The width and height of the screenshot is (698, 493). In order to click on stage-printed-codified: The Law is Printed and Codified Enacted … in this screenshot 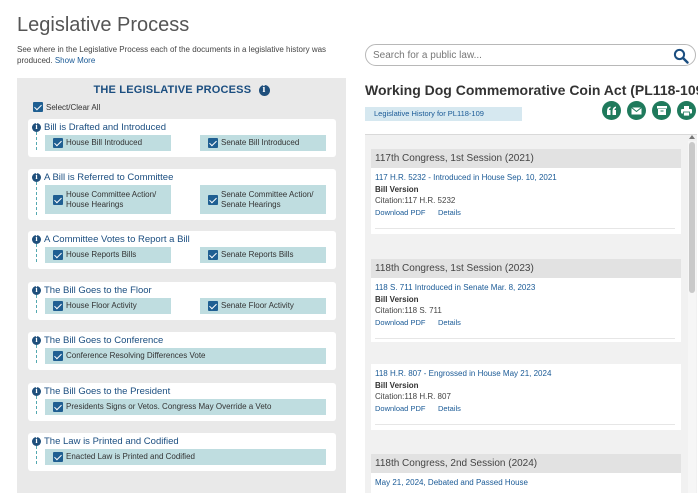, I will do `click(182, 452)`.